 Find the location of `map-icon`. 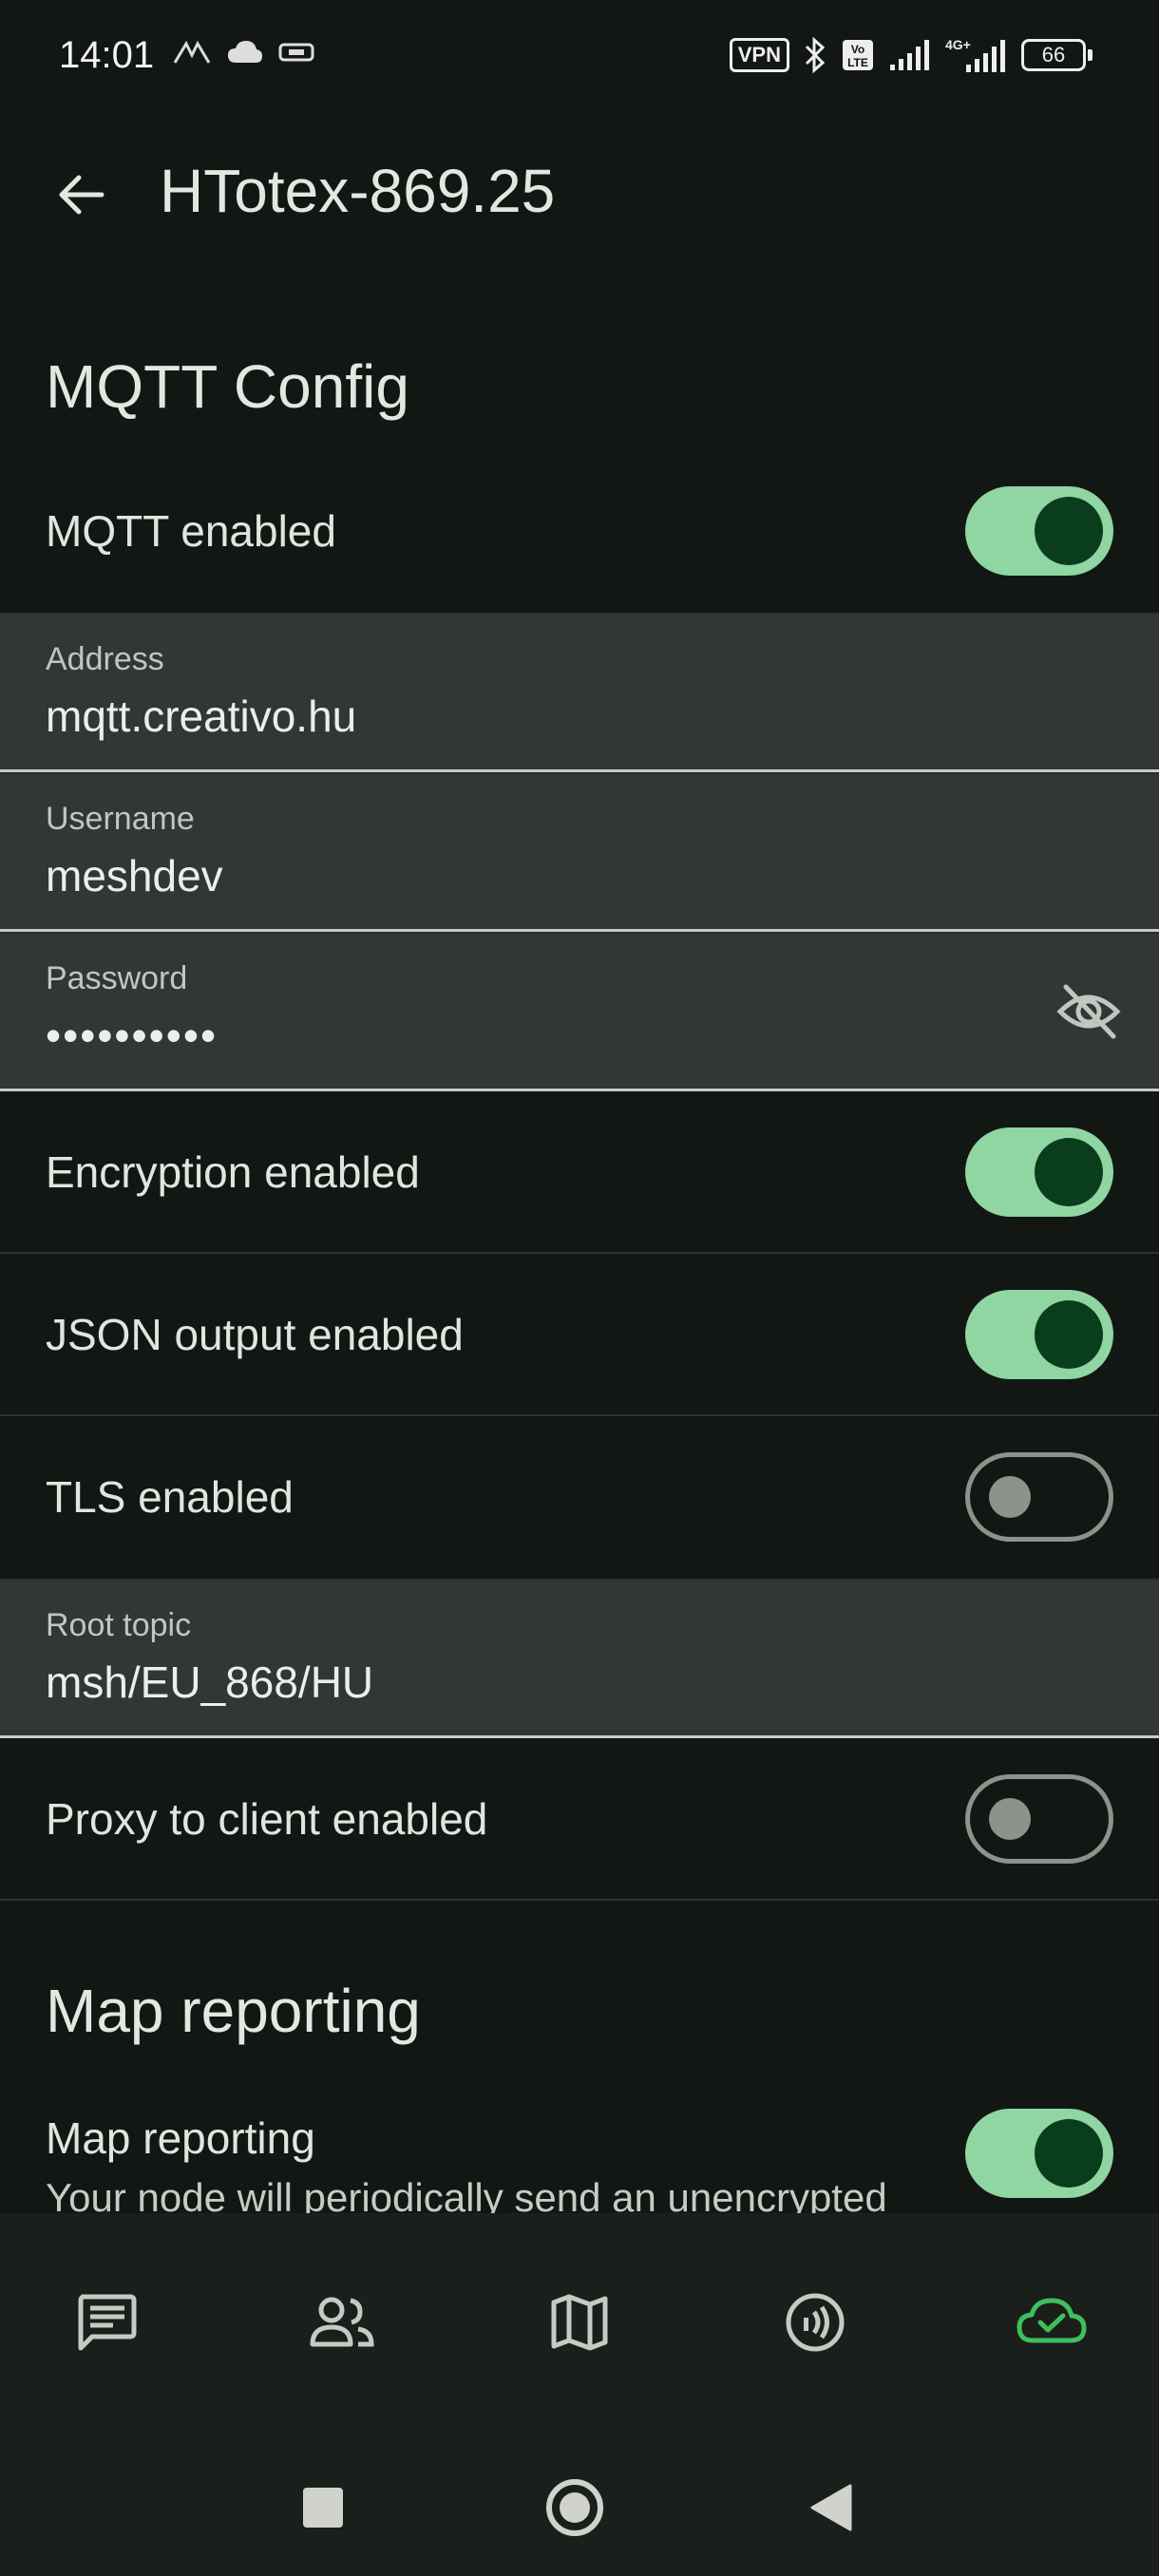

map-icon is located at coordinates (579, 2322).